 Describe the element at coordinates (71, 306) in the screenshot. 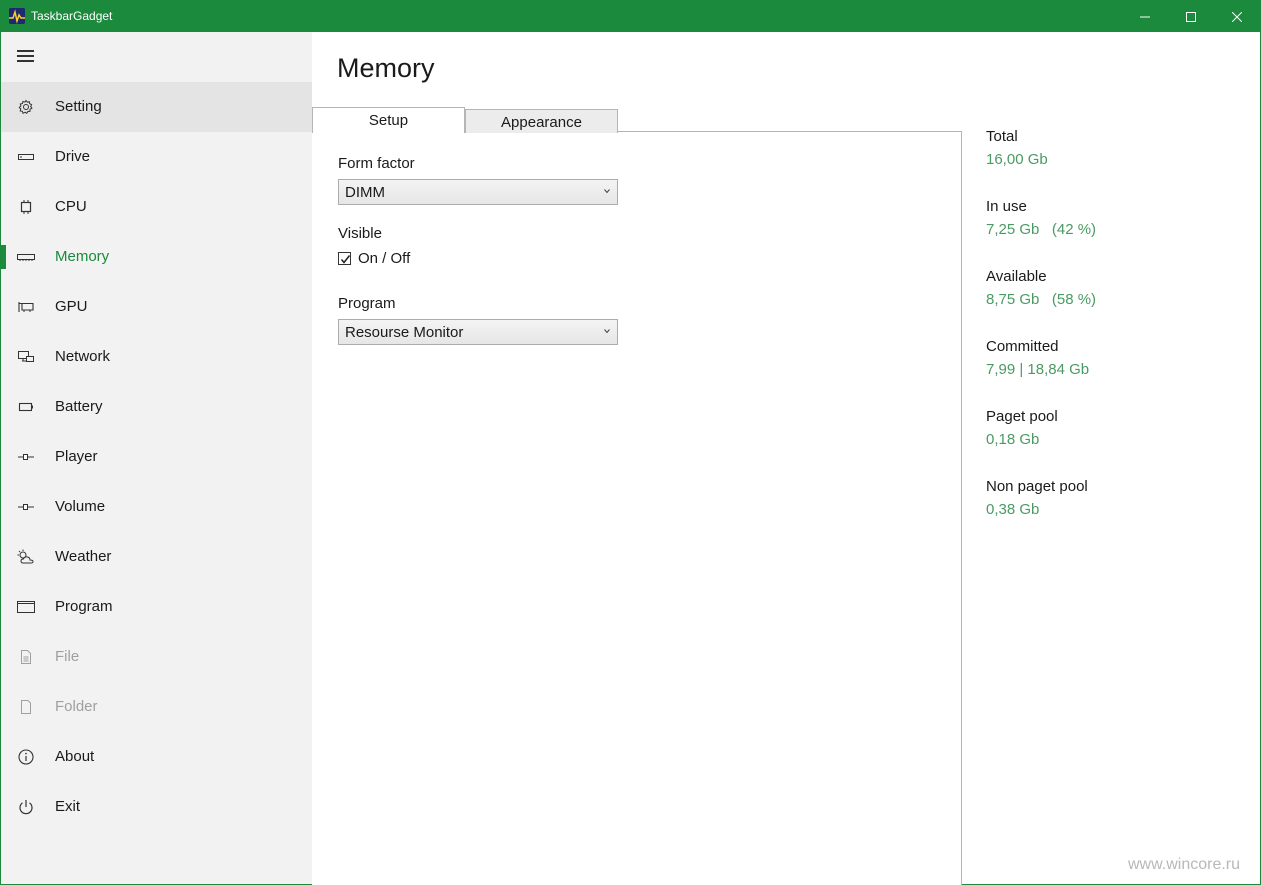

I see `sidebar-item-label: GPU` at that location.